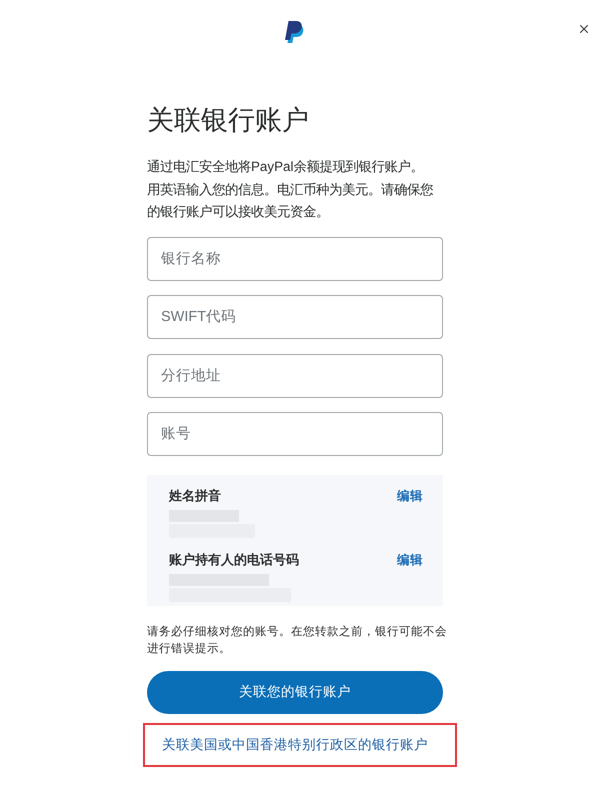 The width and height of the screenshot is (600, 805). Describe the element at coordinates (584, 29) in the screenshot. I see `close-icon` at that location.